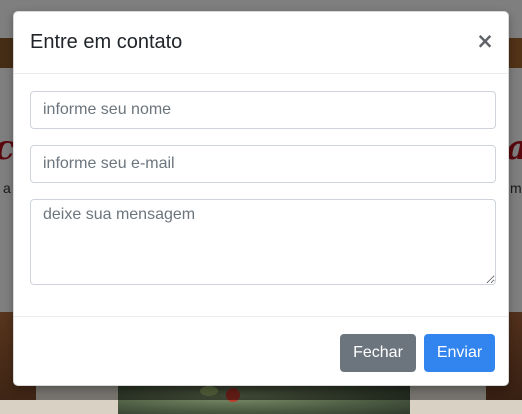 Image resolution: width=522 pixels, height=414 pixels. I want to click on modal-title: Entre em contato, so click(106, 42).